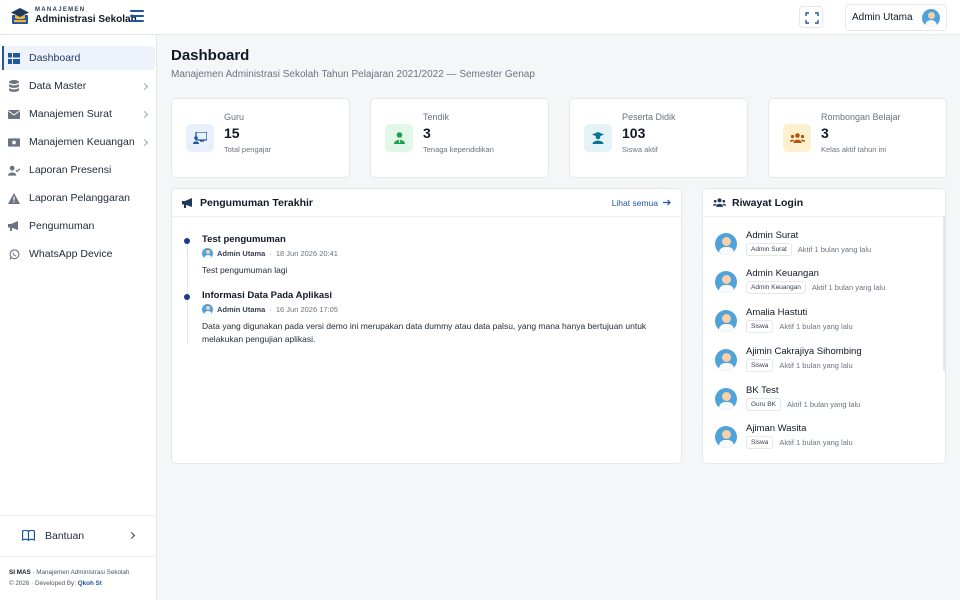 Image resolution: width=960 pixels, height=600 pixels. What do you see at coordinates (944, 293) in the screenshot?
I see `scrollbar` at bounding box center [944, 293].